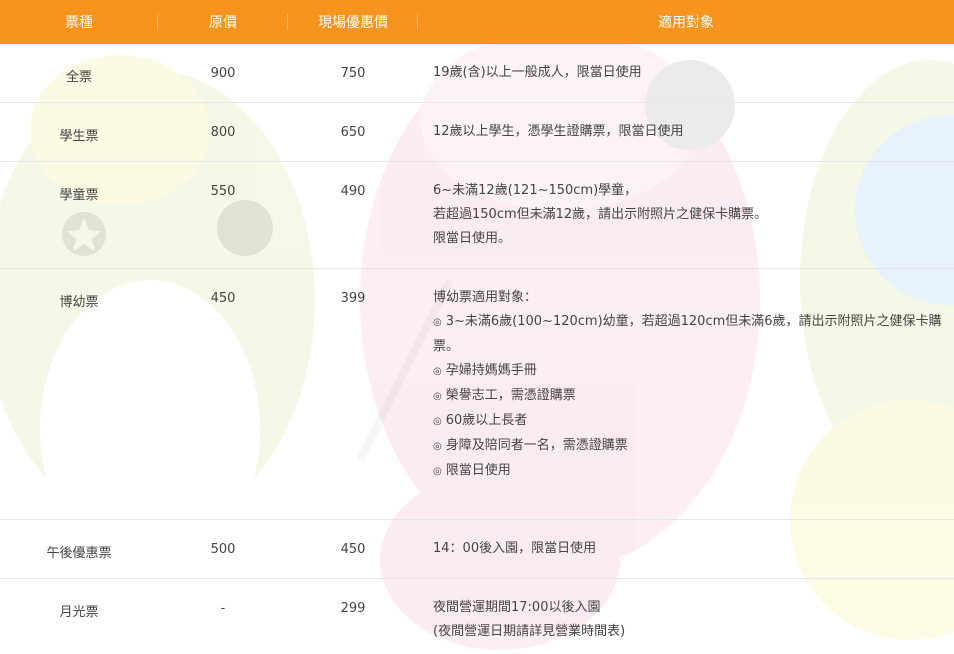  I want to click on table-header-row: 票種 原價 現場優惠價 適用對象, so click(477, 22).